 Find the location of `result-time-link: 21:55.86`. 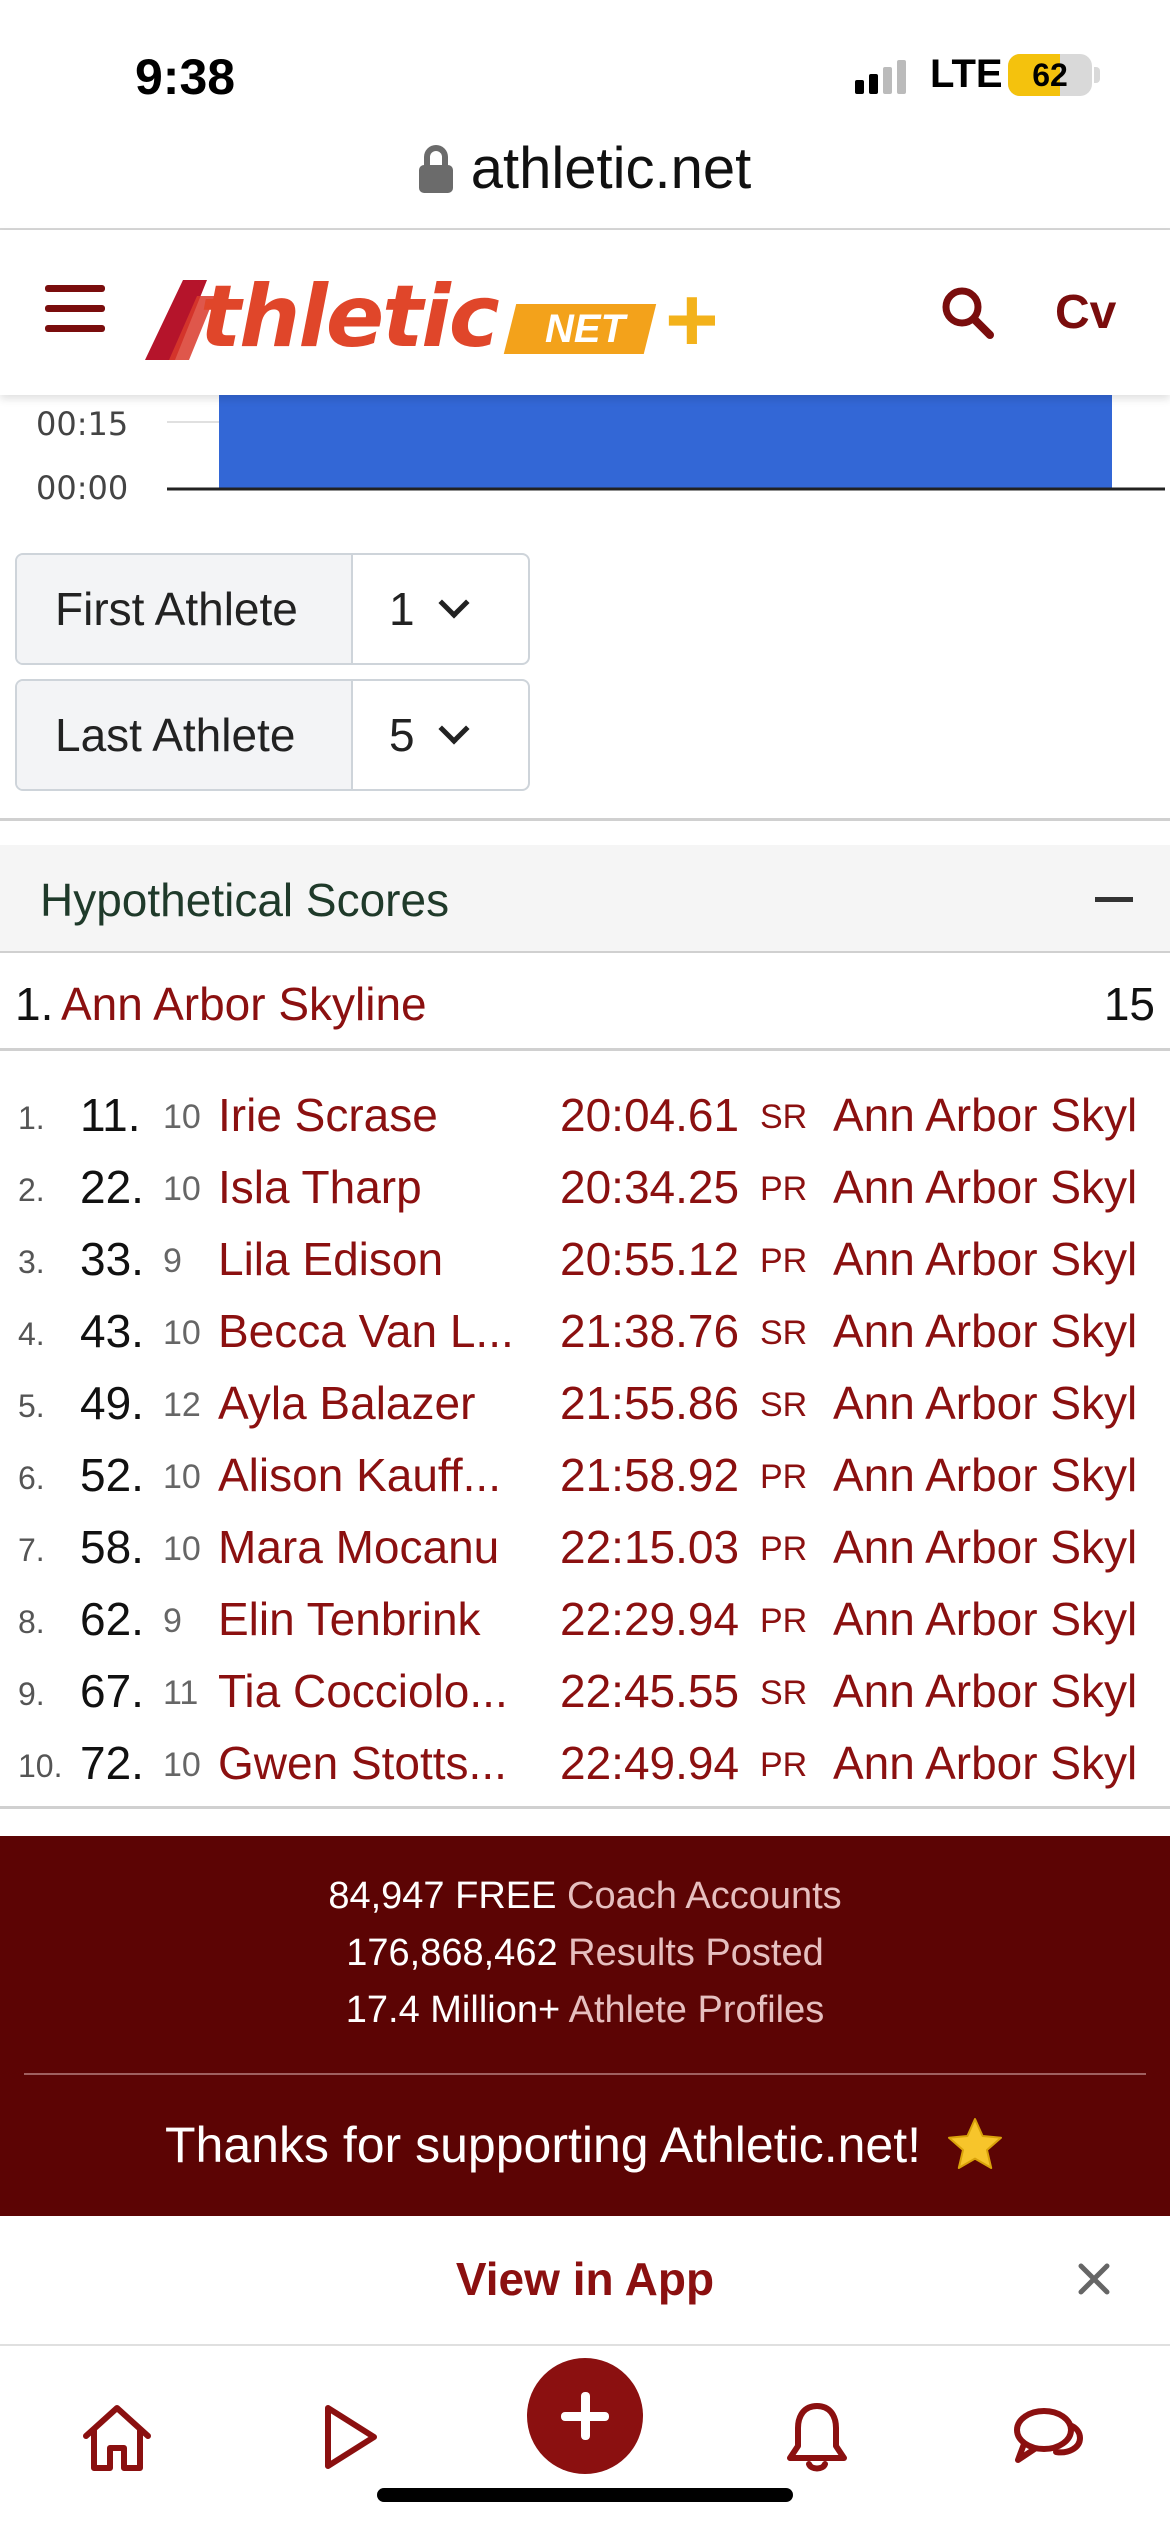

result-time-link: 21:55.86 is located at coordinates (649, 1403).